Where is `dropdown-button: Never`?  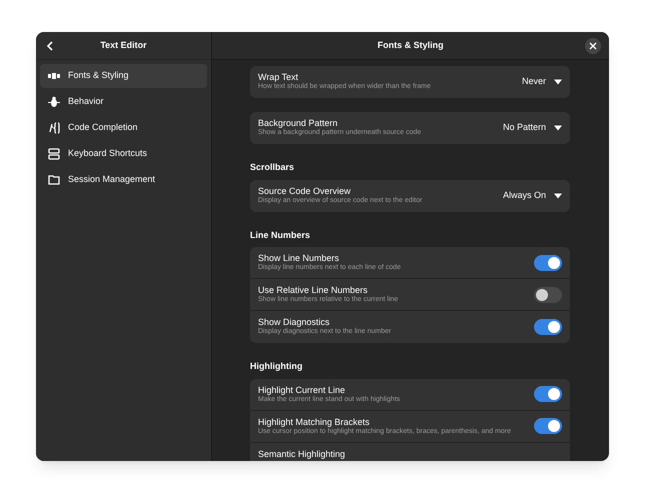
dropdown-button: Never is located at coordinates (542, 82).